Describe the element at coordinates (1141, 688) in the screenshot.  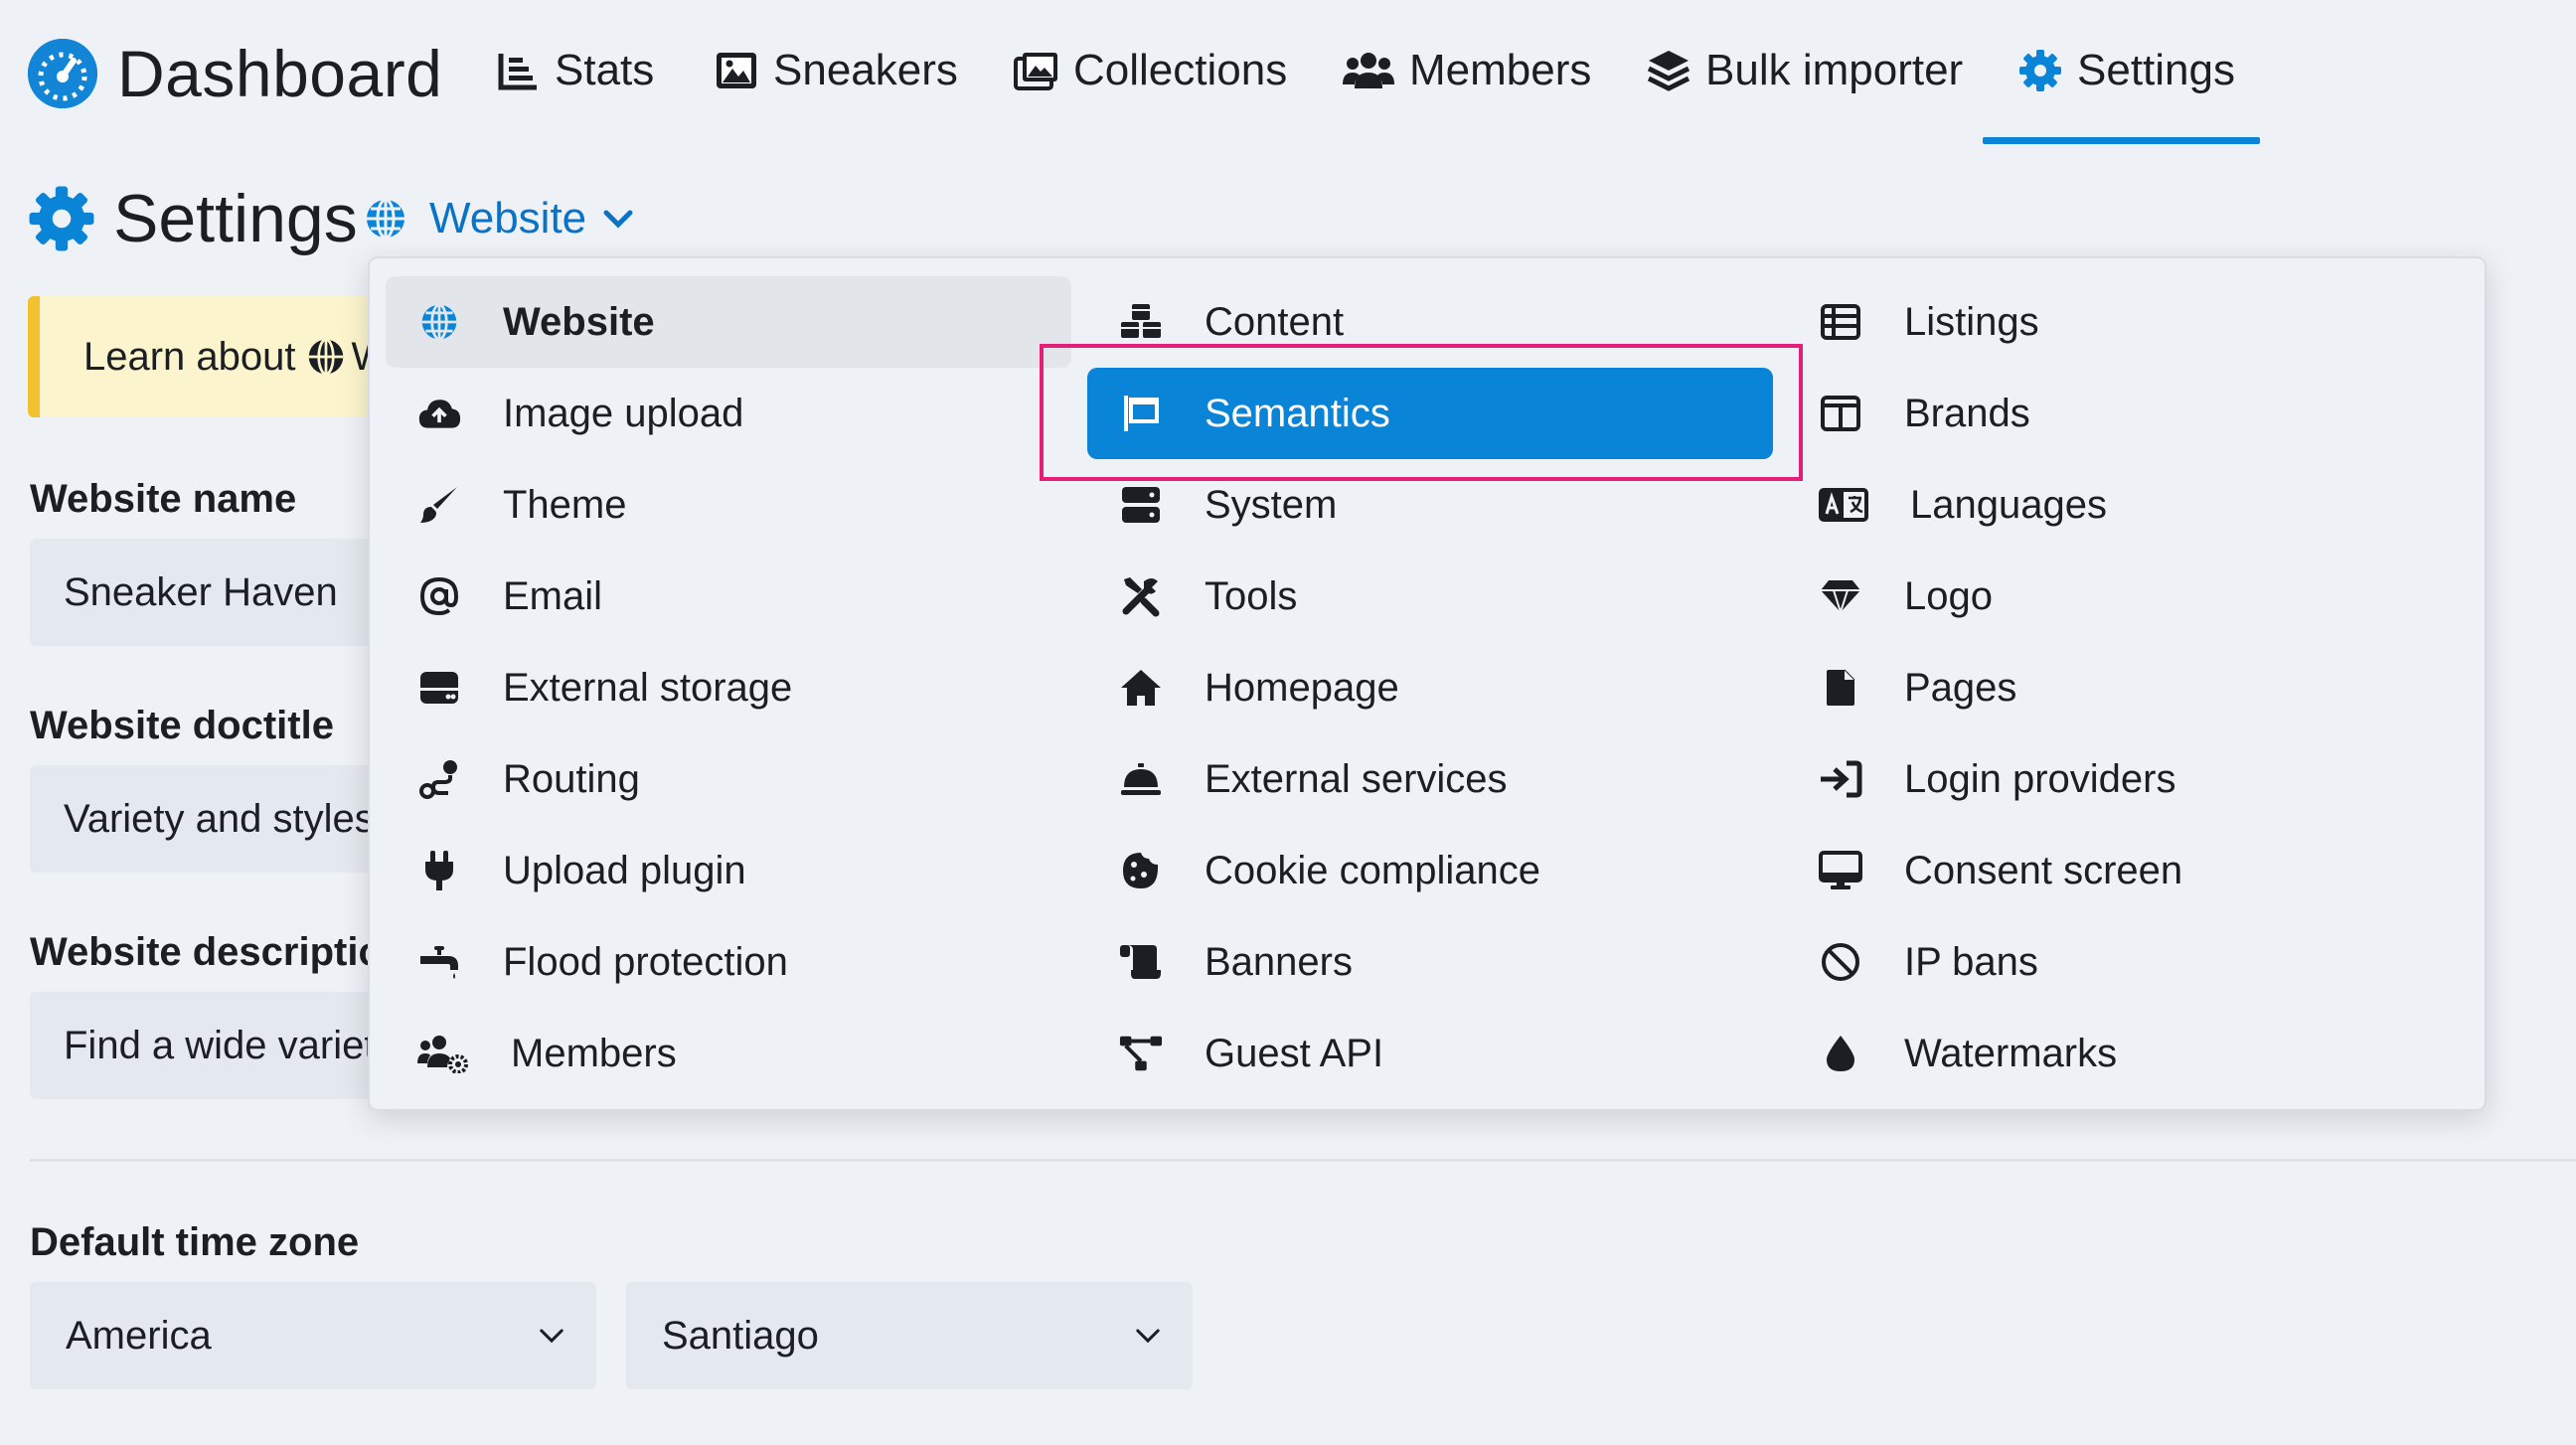
I see `home-icon` at that location.